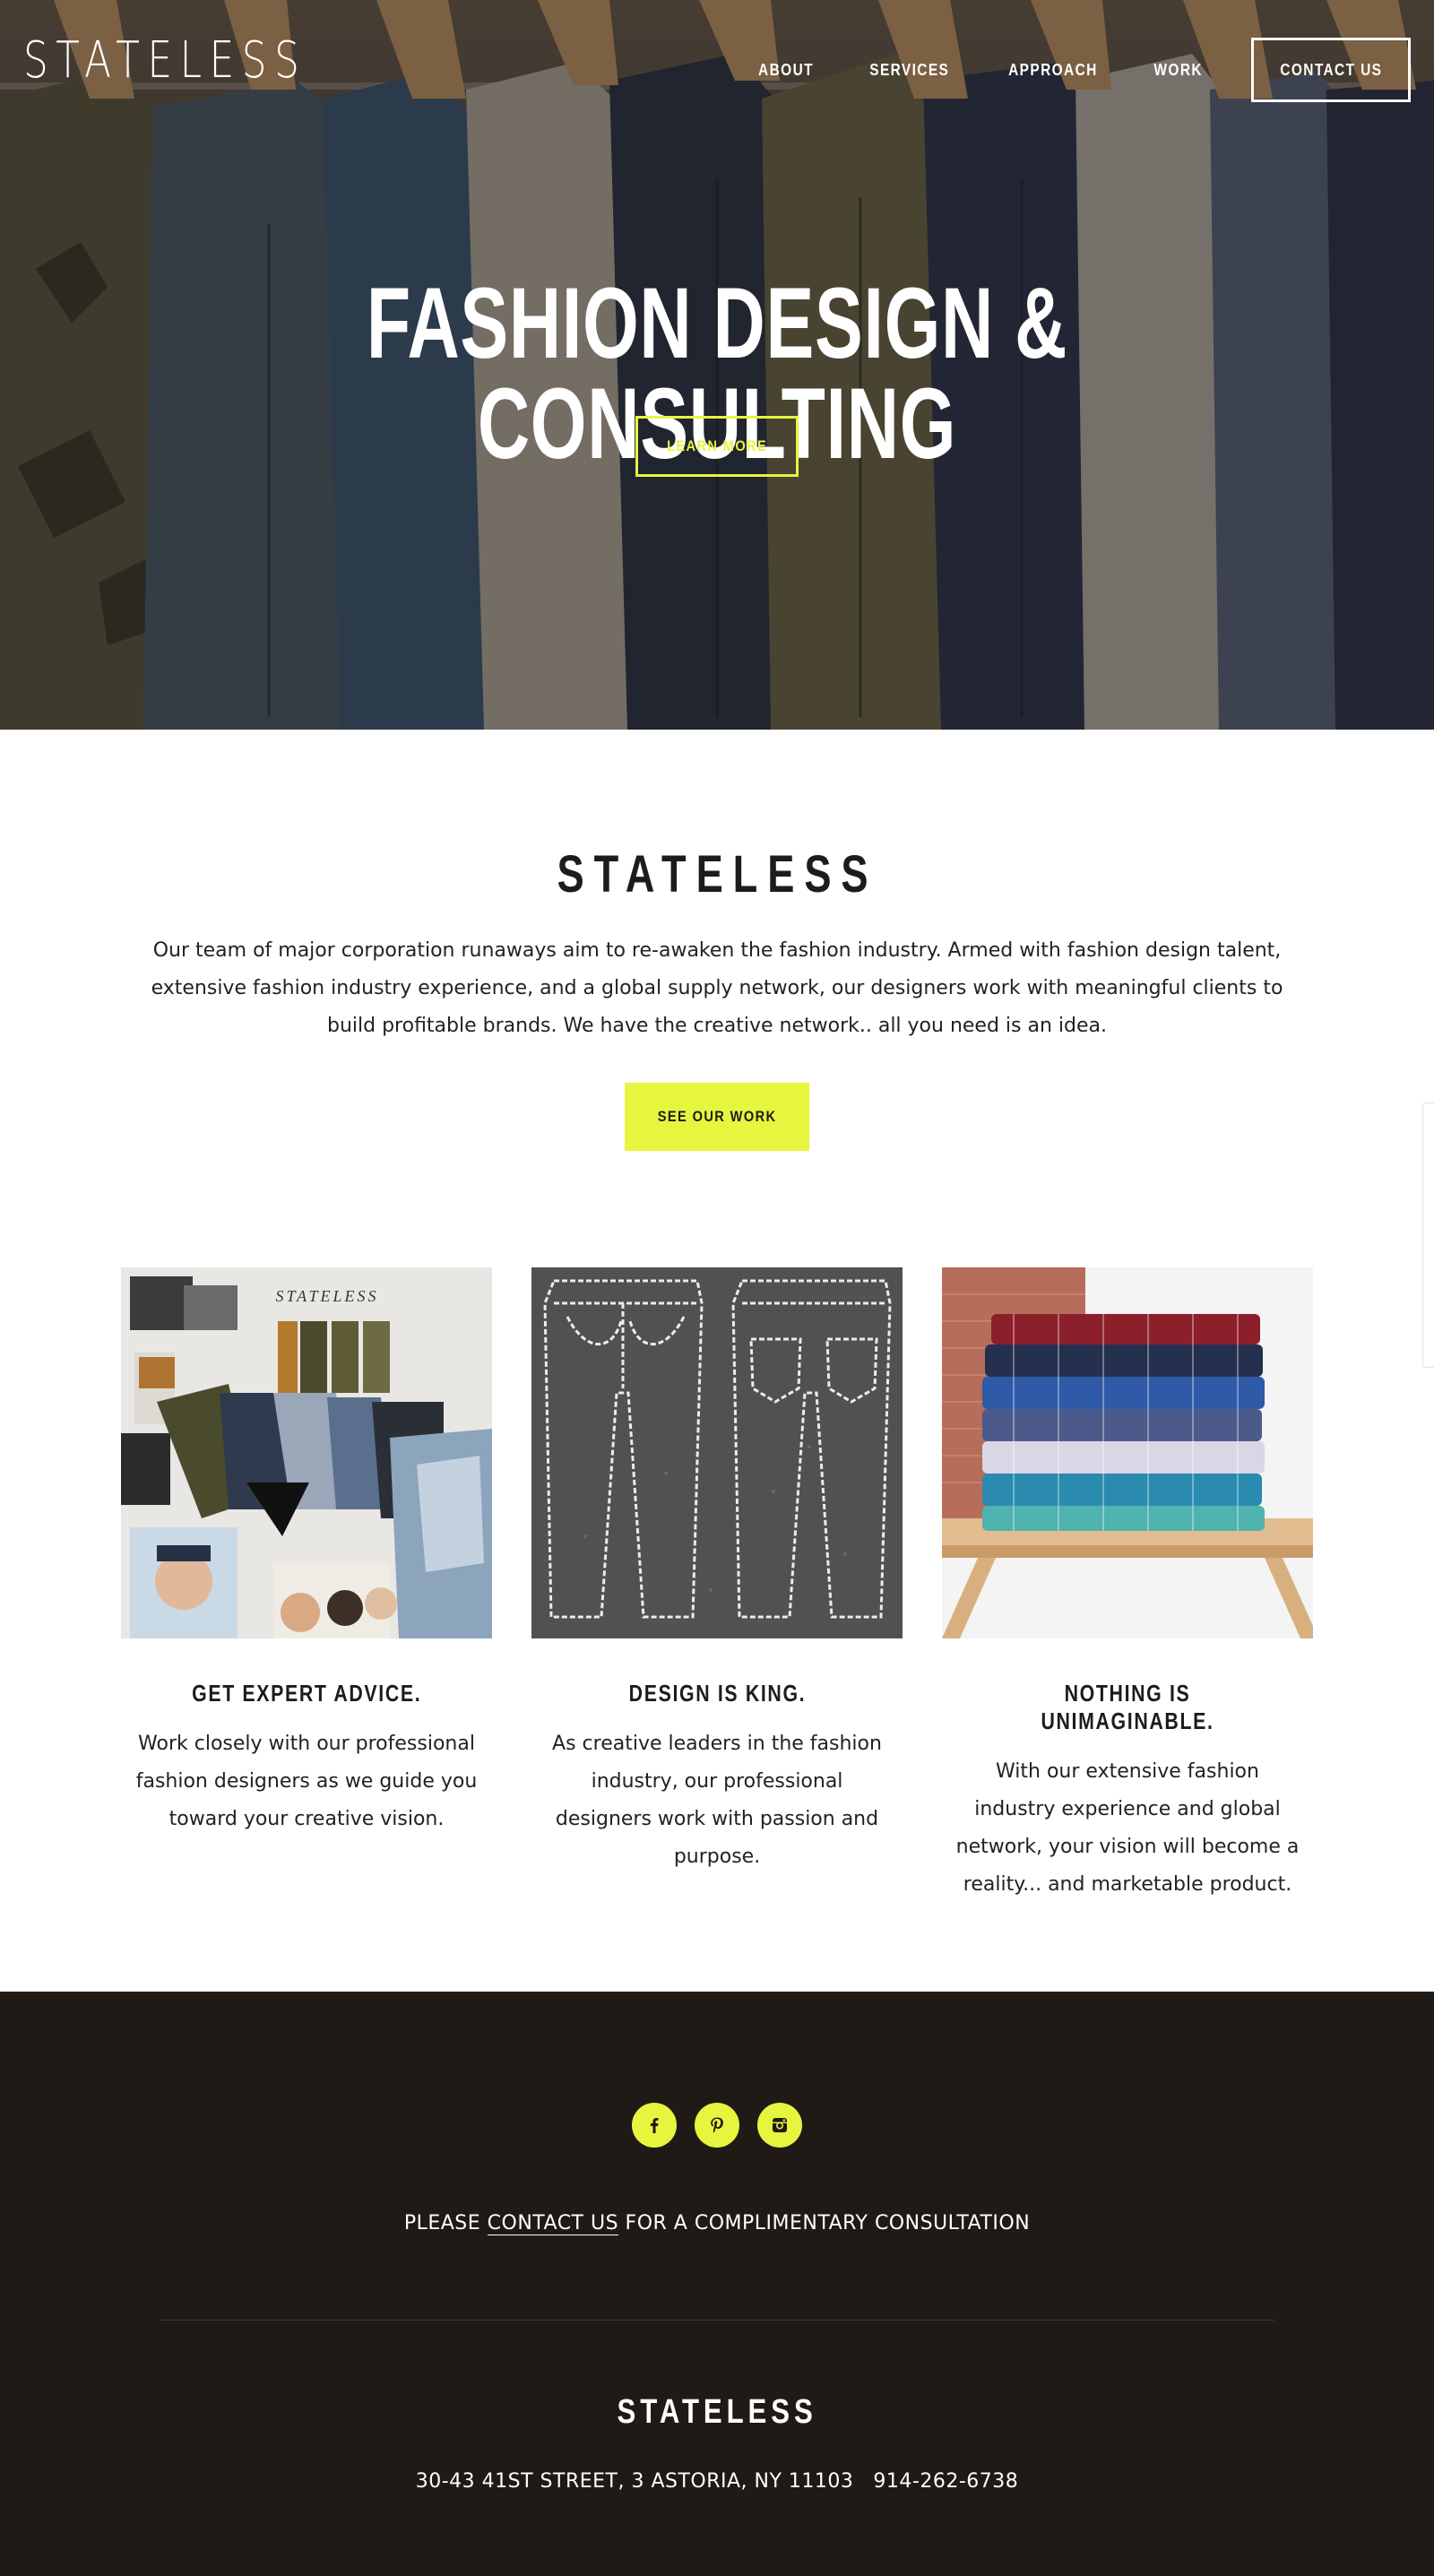 This screenshot has width=1434, height=2576. I want to click on learn-more-button: LEARN MORE, so click(717, 446).